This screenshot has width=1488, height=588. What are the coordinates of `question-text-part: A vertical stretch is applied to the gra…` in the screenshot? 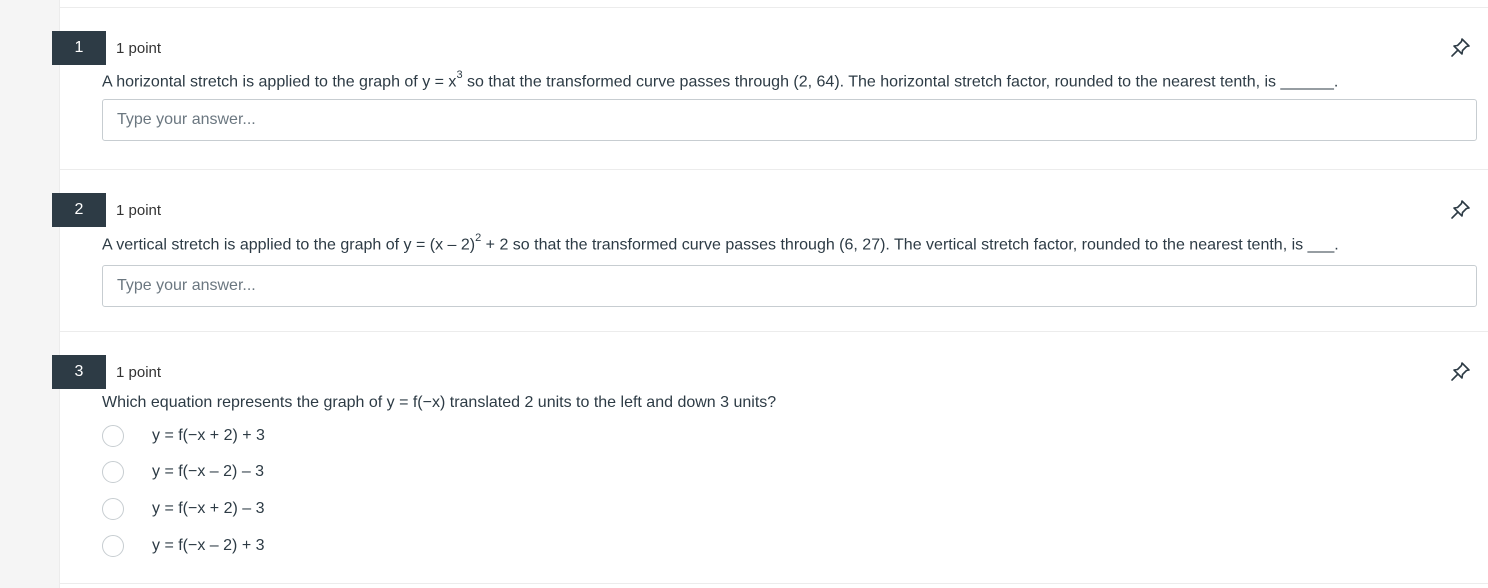 It's located at (289, 245).